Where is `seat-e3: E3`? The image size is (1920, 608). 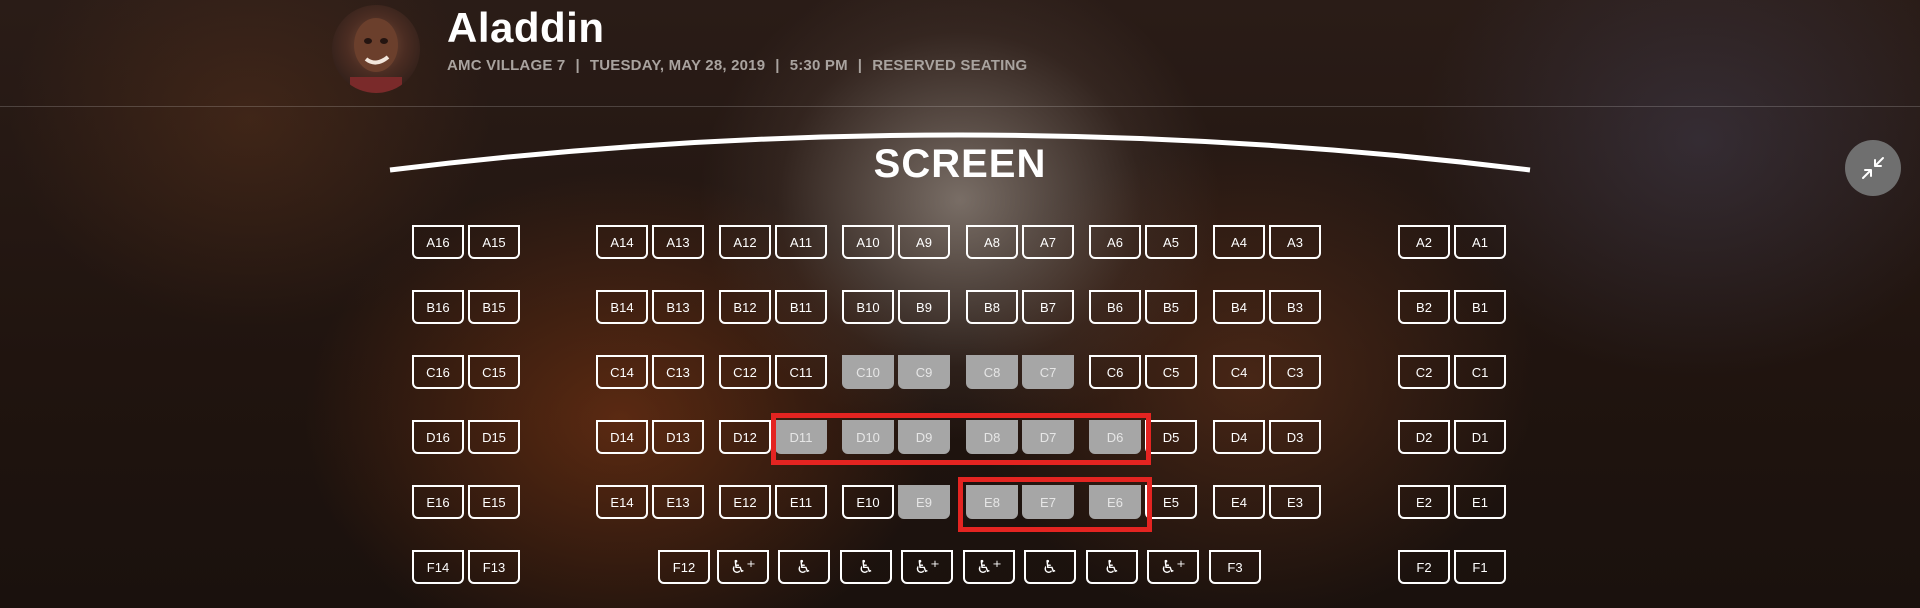 seat-e3: E3 is located at coordinates (1295, 502).